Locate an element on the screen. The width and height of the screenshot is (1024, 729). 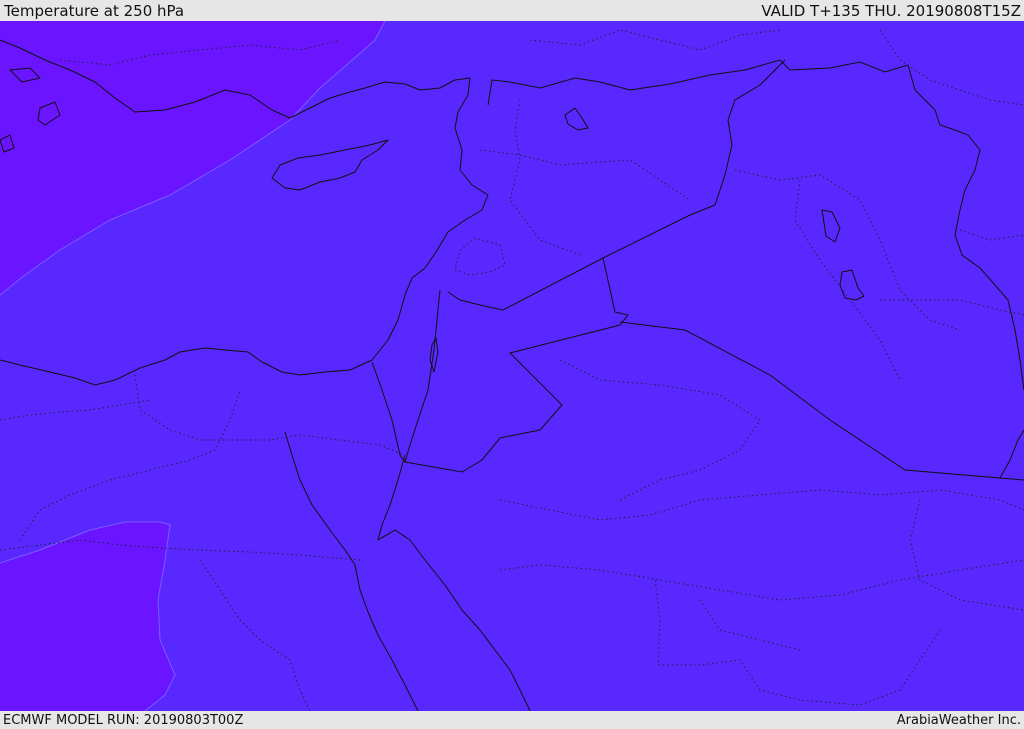
valid-time: VALID T+135 THU. 20190808T15Z is located at coordinates (891, 10).